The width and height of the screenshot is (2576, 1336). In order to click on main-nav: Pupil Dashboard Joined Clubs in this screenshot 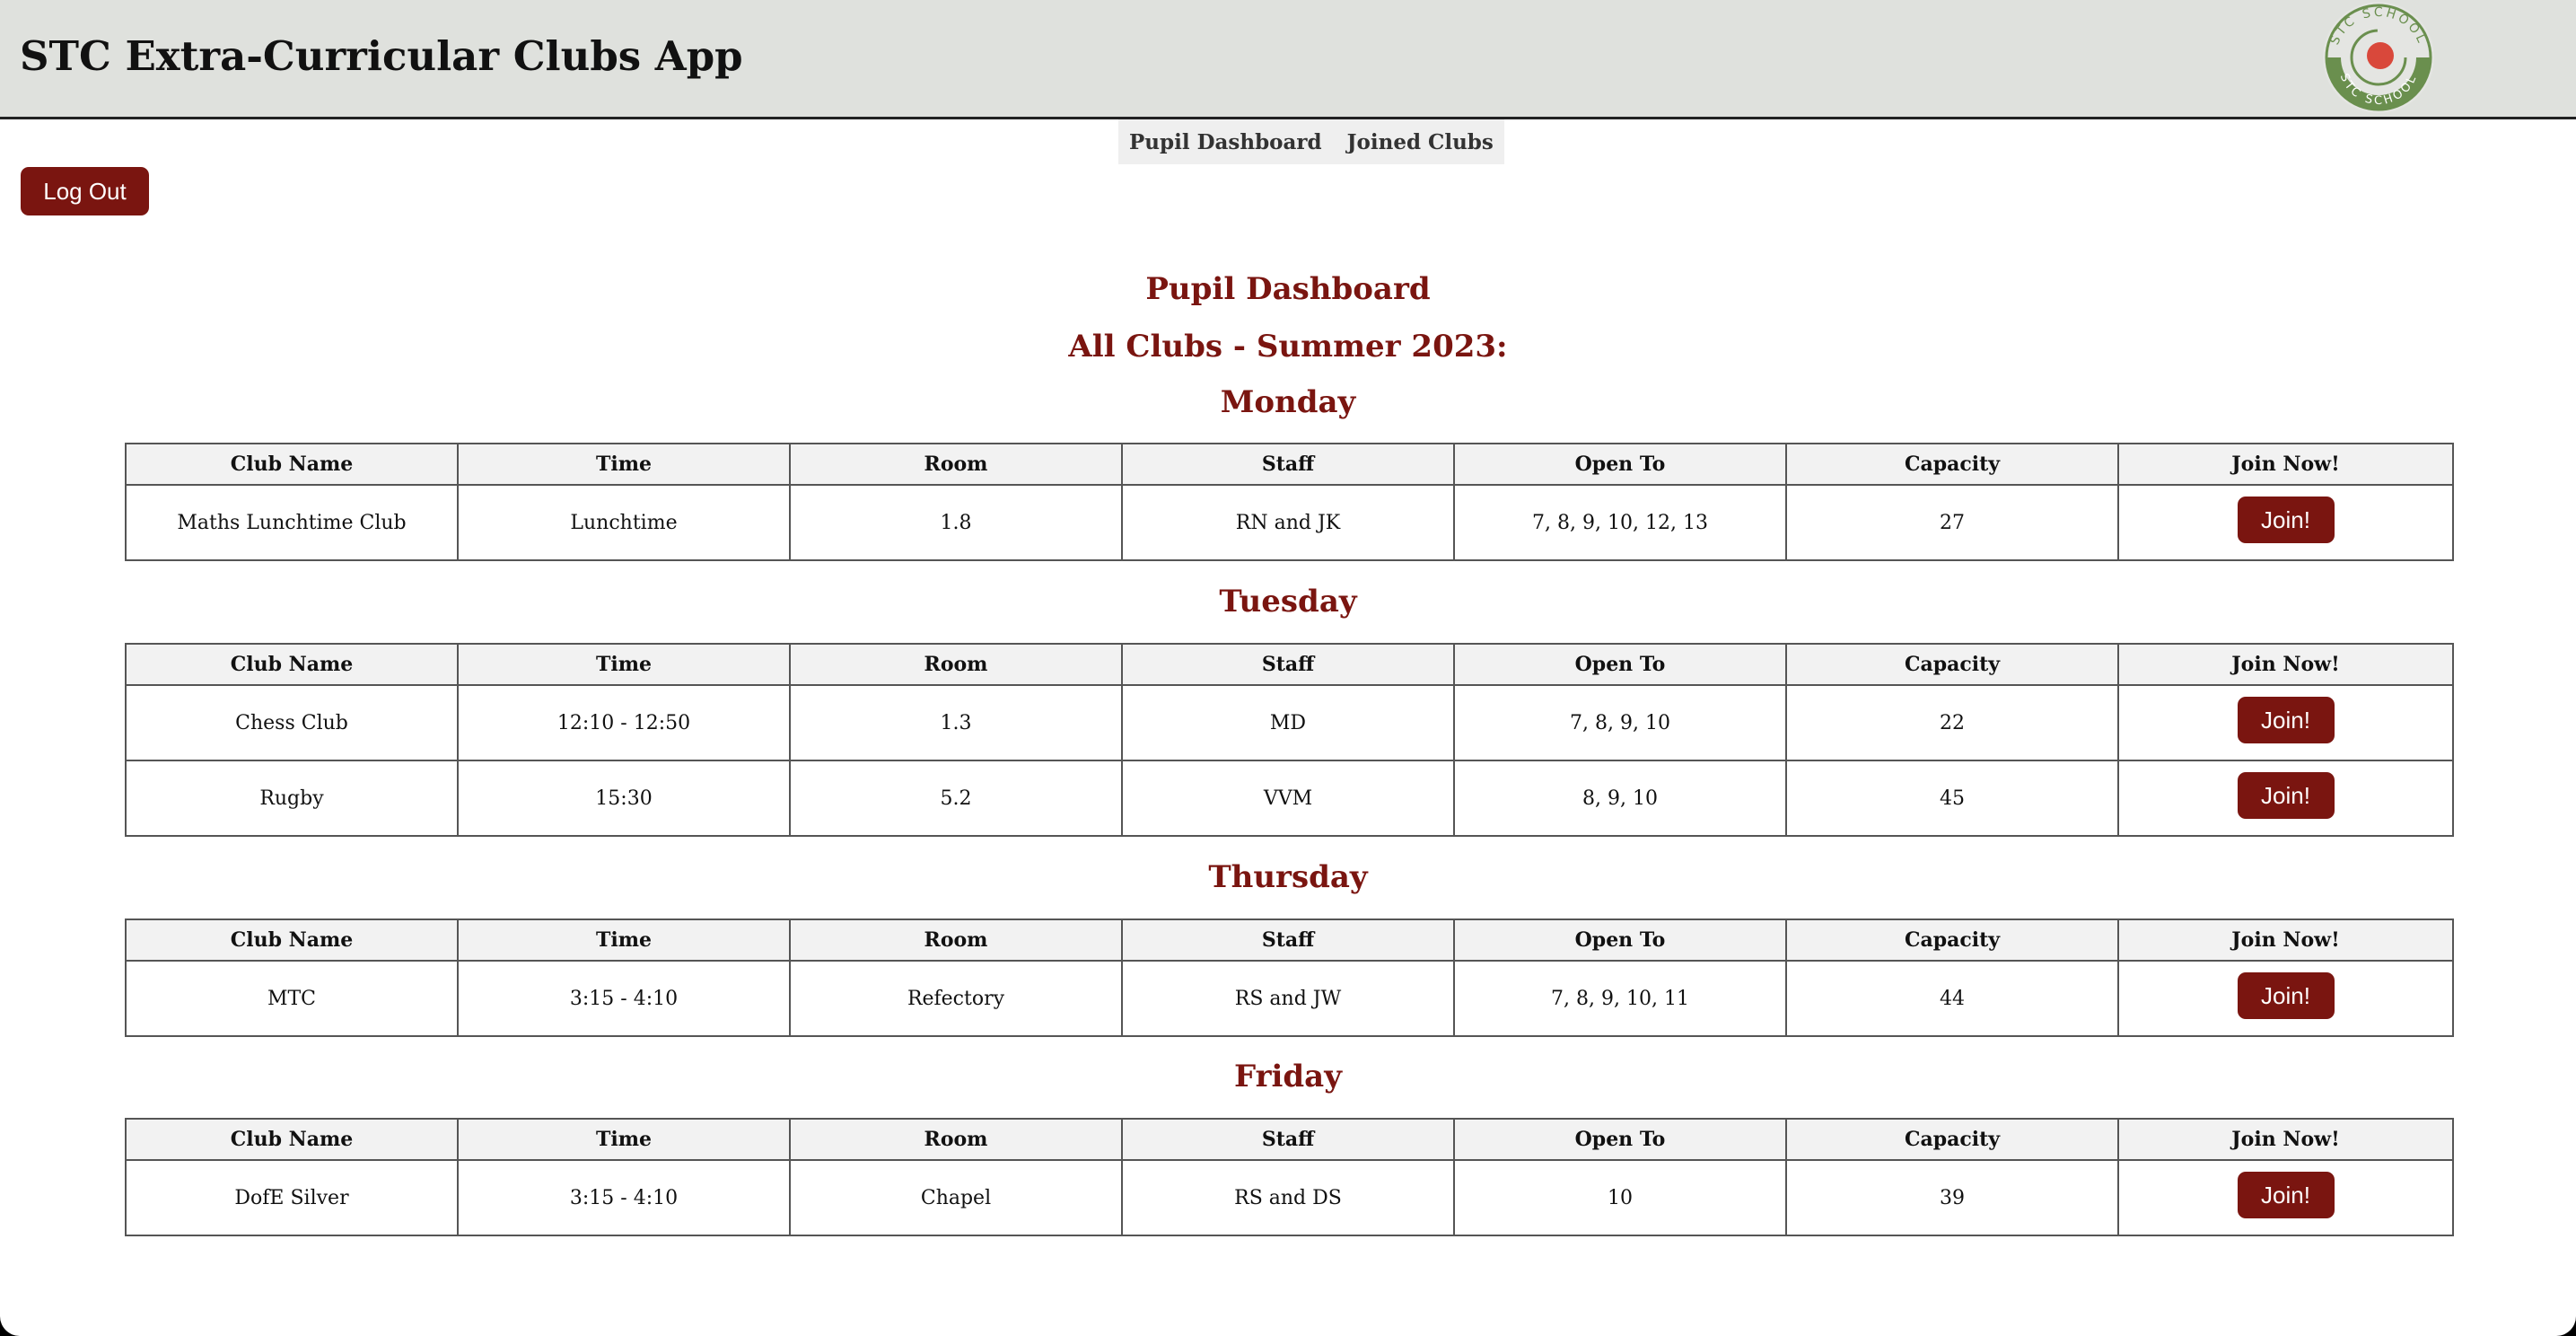, I will do `click(1311, 141)`.